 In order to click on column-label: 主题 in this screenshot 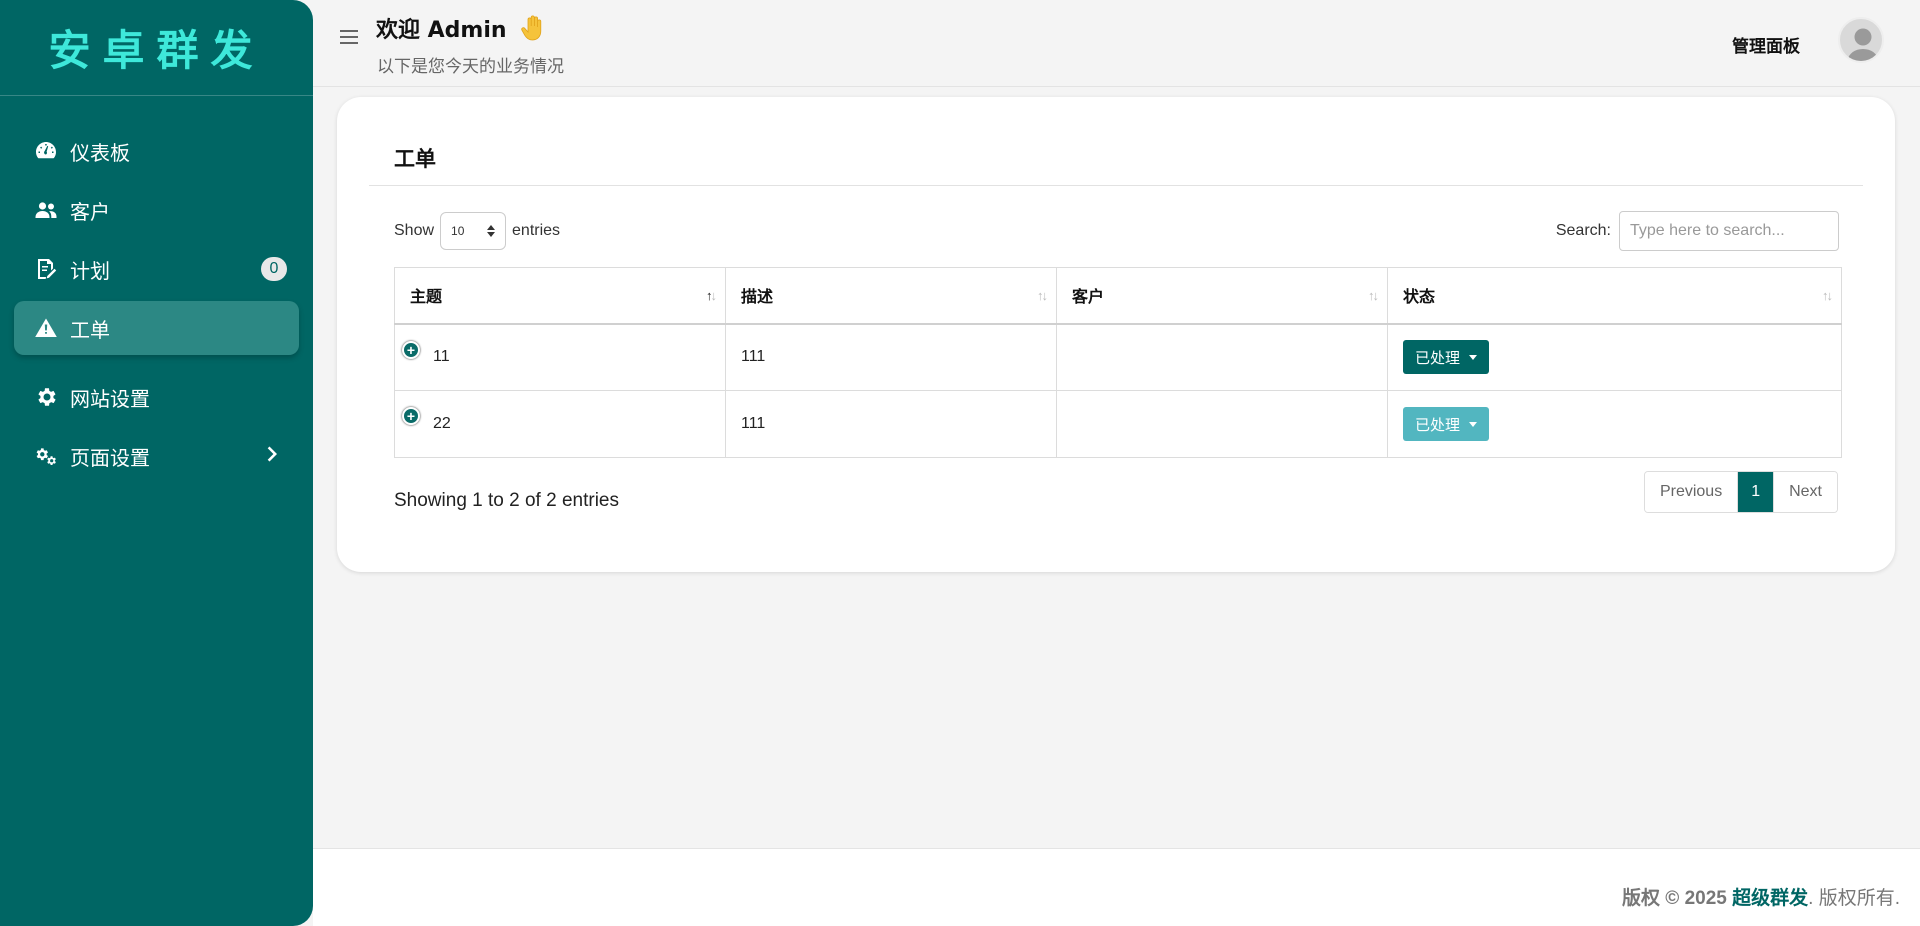, I will do `click(426, 298)`.